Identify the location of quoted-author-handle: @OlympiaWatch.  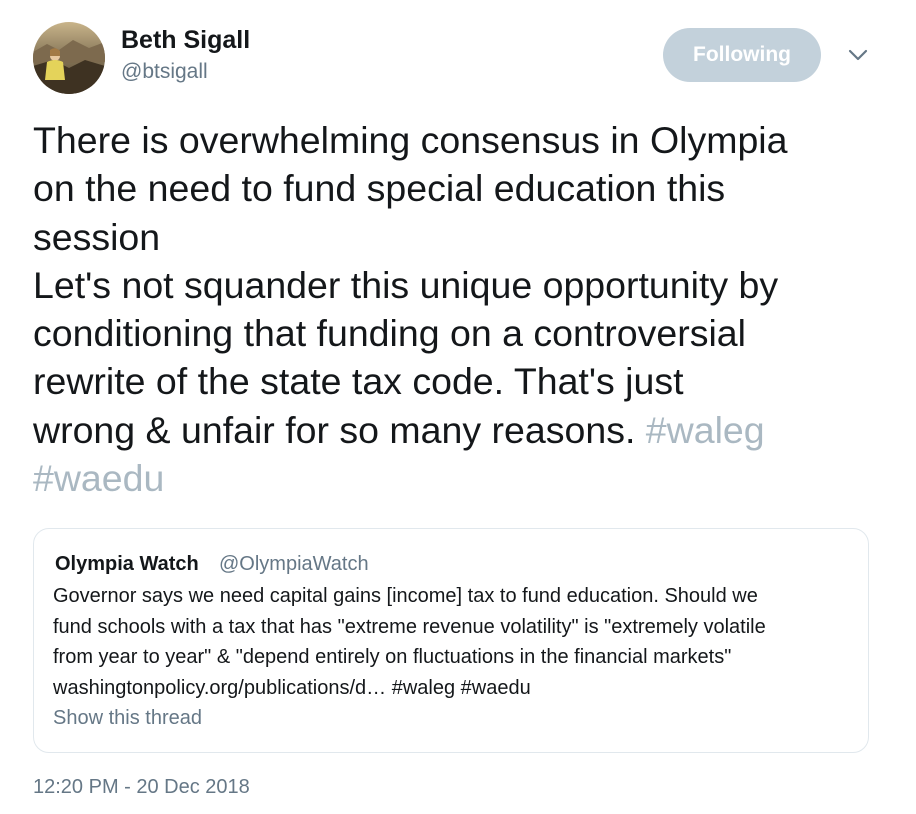
(294, 564).